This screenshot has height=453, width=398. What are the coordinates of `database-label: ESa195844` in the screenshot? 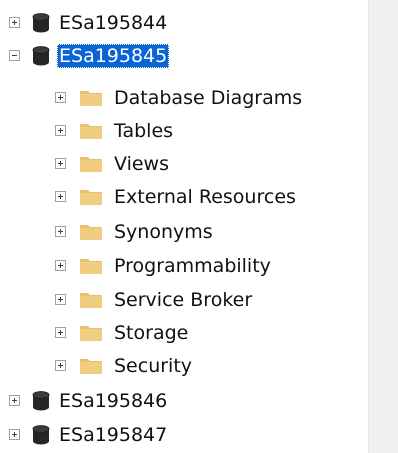 It's located at (113, 23).